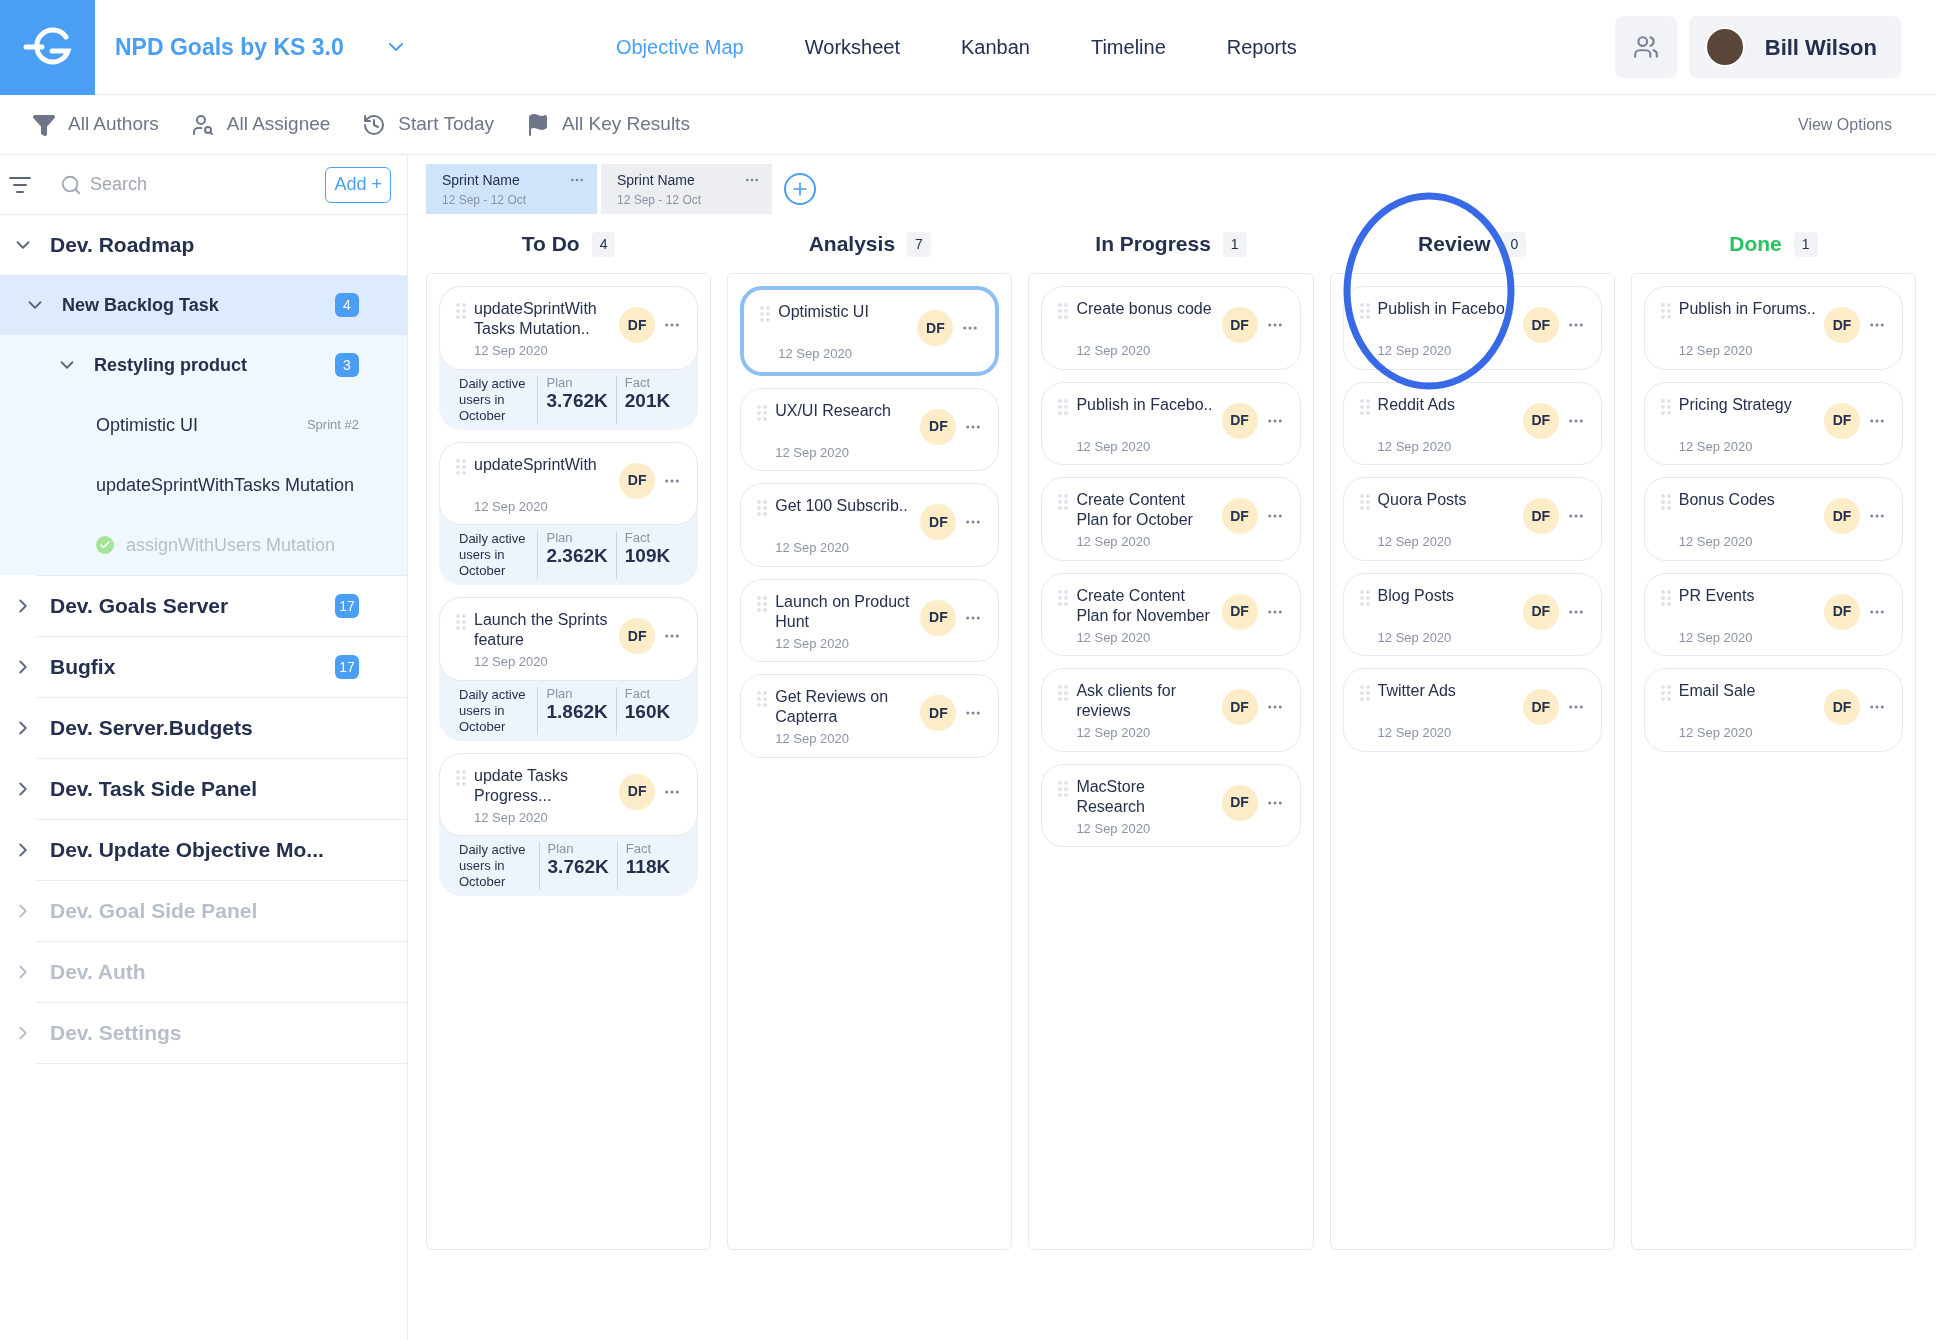 The image size is (1936, 1340). I want to click on task-card: Twitter Ads 12 Sep 2020 DF, so click(1472, 710).